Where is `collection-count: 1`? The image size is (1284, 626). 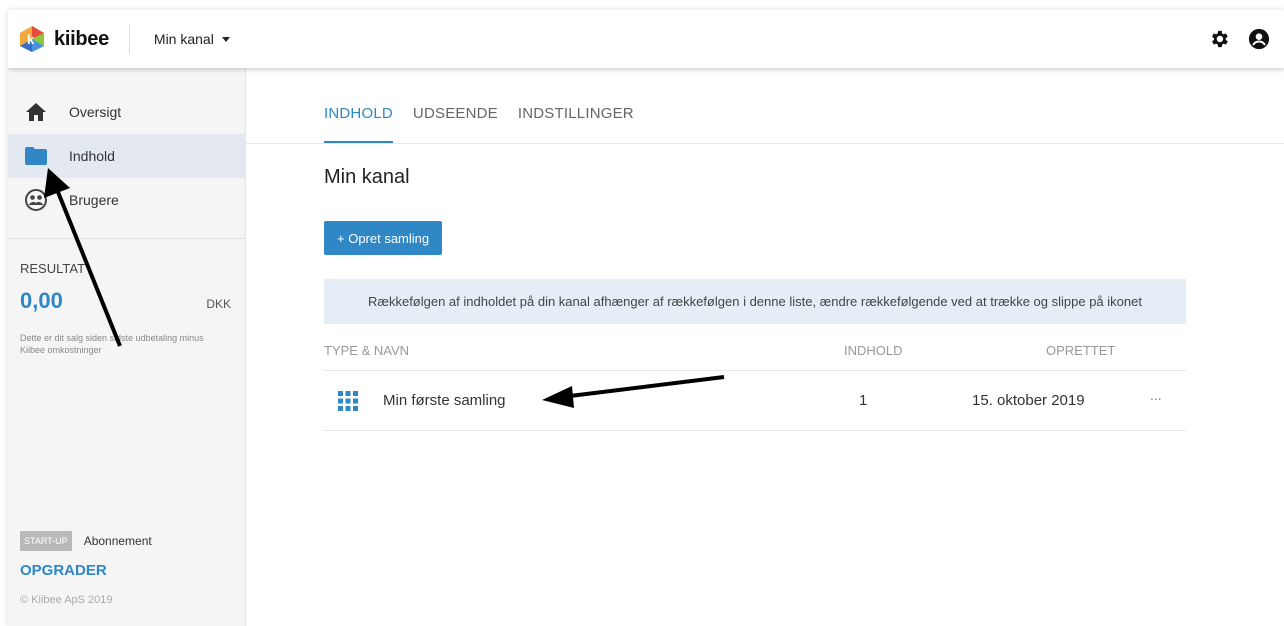
collection-count: 1 is located at coordinates (863, 400).